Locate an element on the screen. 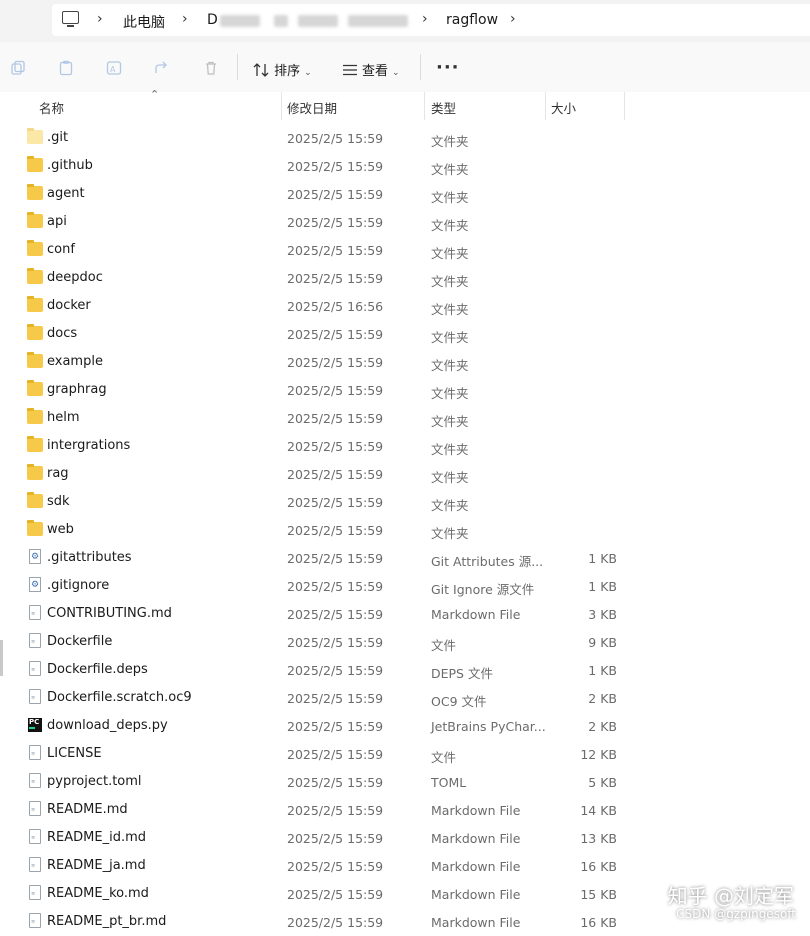 This screenshot has height=936, width=810. column-header-date: 修改日期 is located at coordinates (312, 107).